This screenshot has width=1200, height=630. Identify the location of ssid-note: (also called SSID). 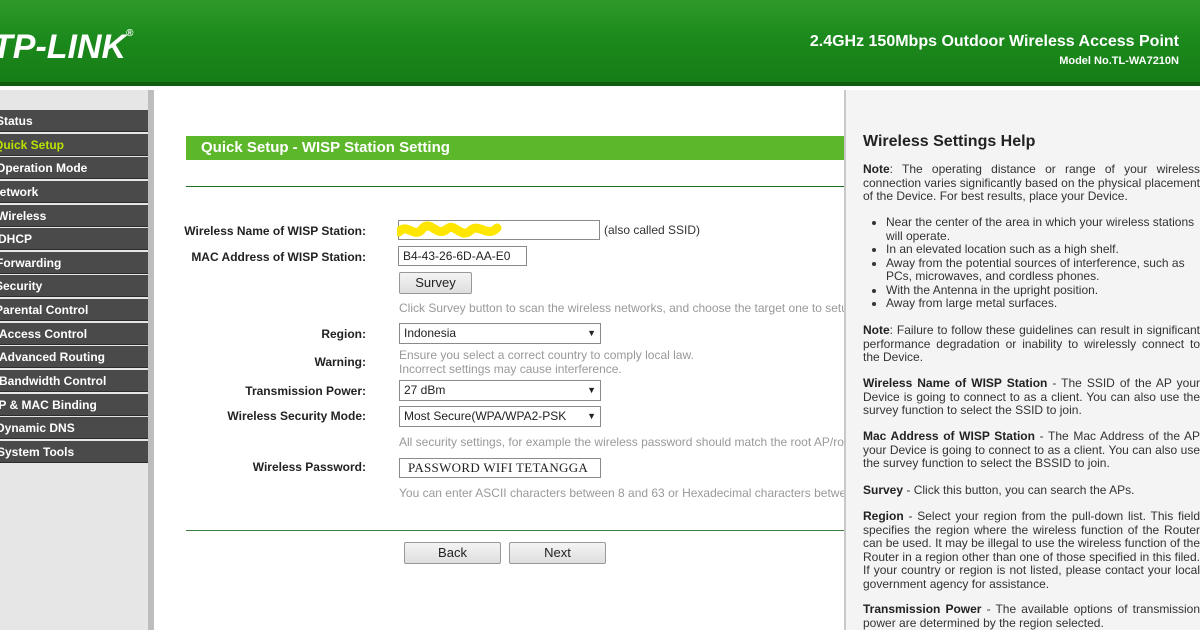
(652, 230).